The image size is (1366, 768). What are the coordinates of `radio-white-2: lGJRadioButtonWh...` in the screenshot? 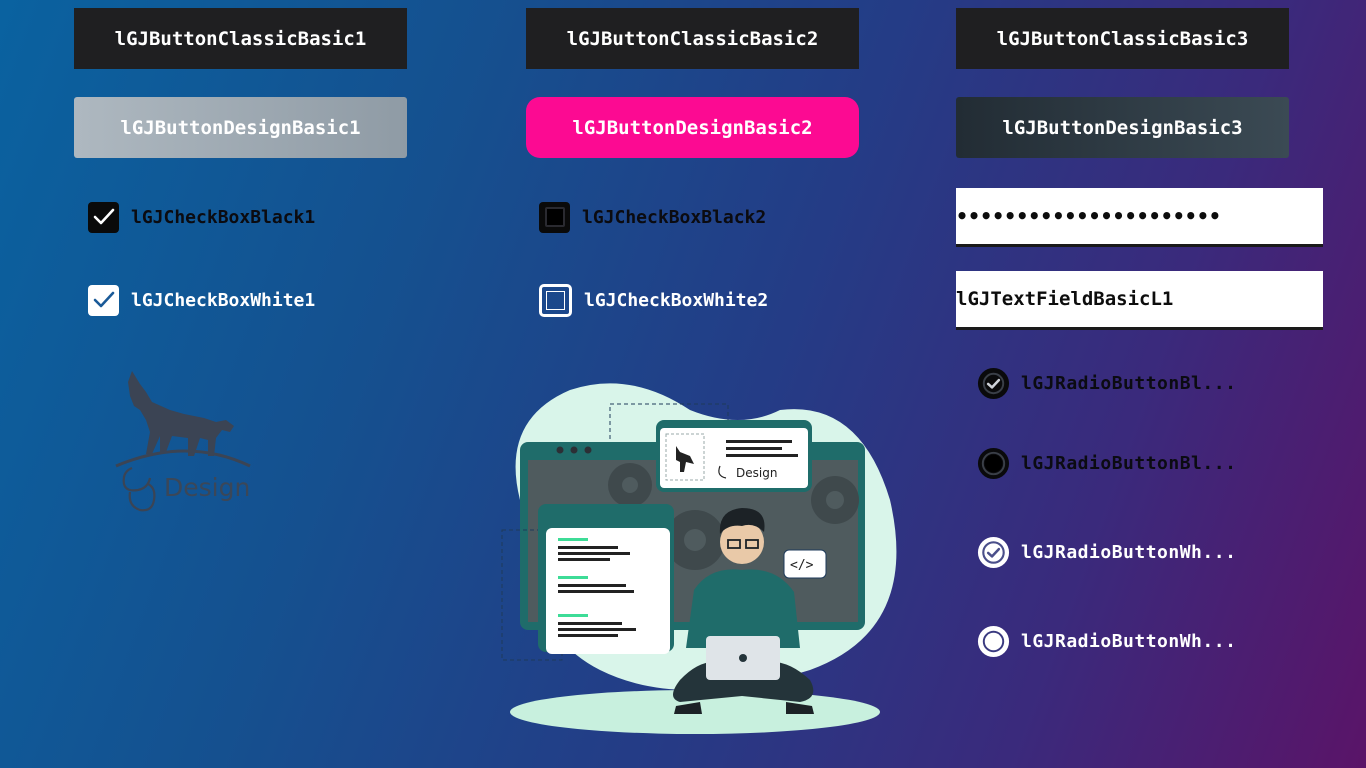 It's located at (1106, 641).